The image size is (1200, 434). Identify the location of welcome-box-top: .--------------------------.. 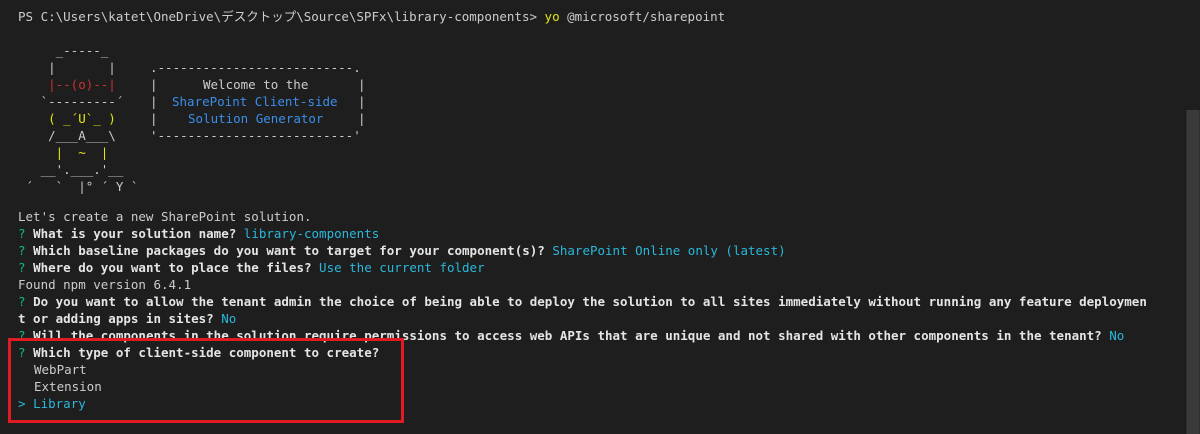
(255, 67).